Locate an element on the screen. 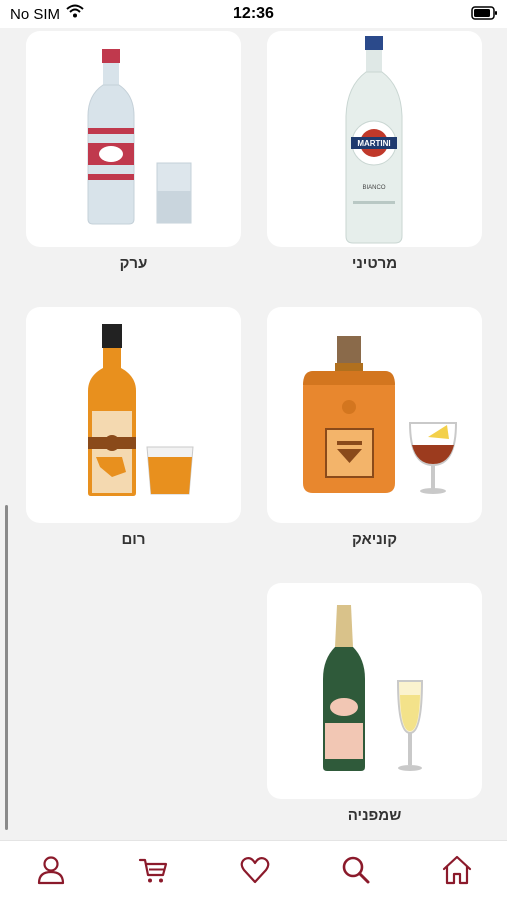 The height and width of the screenshot is (901, 507). heart-icon is located at coordinates (255, 870).